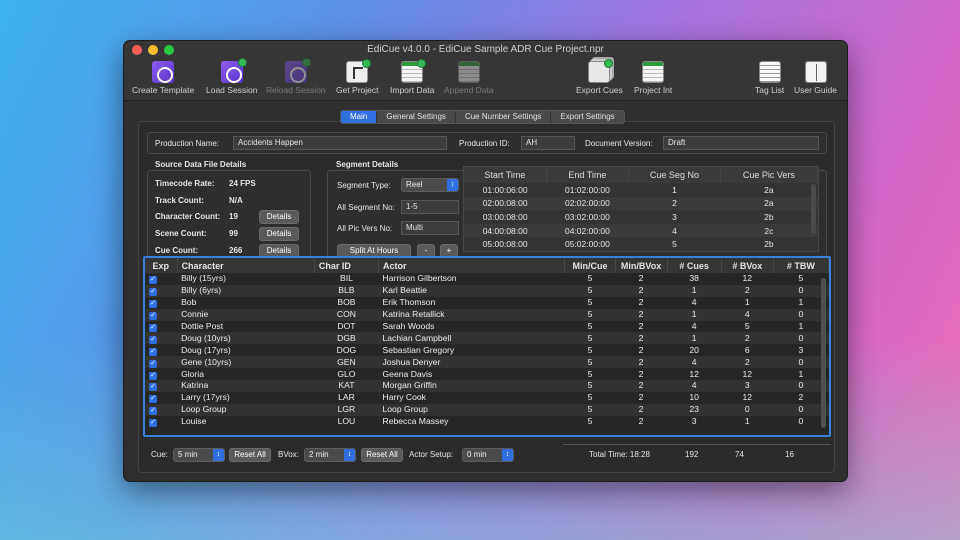 This screenshot has width=960, height=540. I want to click on segment-type-select: Reel ↕, so click(430, 185).